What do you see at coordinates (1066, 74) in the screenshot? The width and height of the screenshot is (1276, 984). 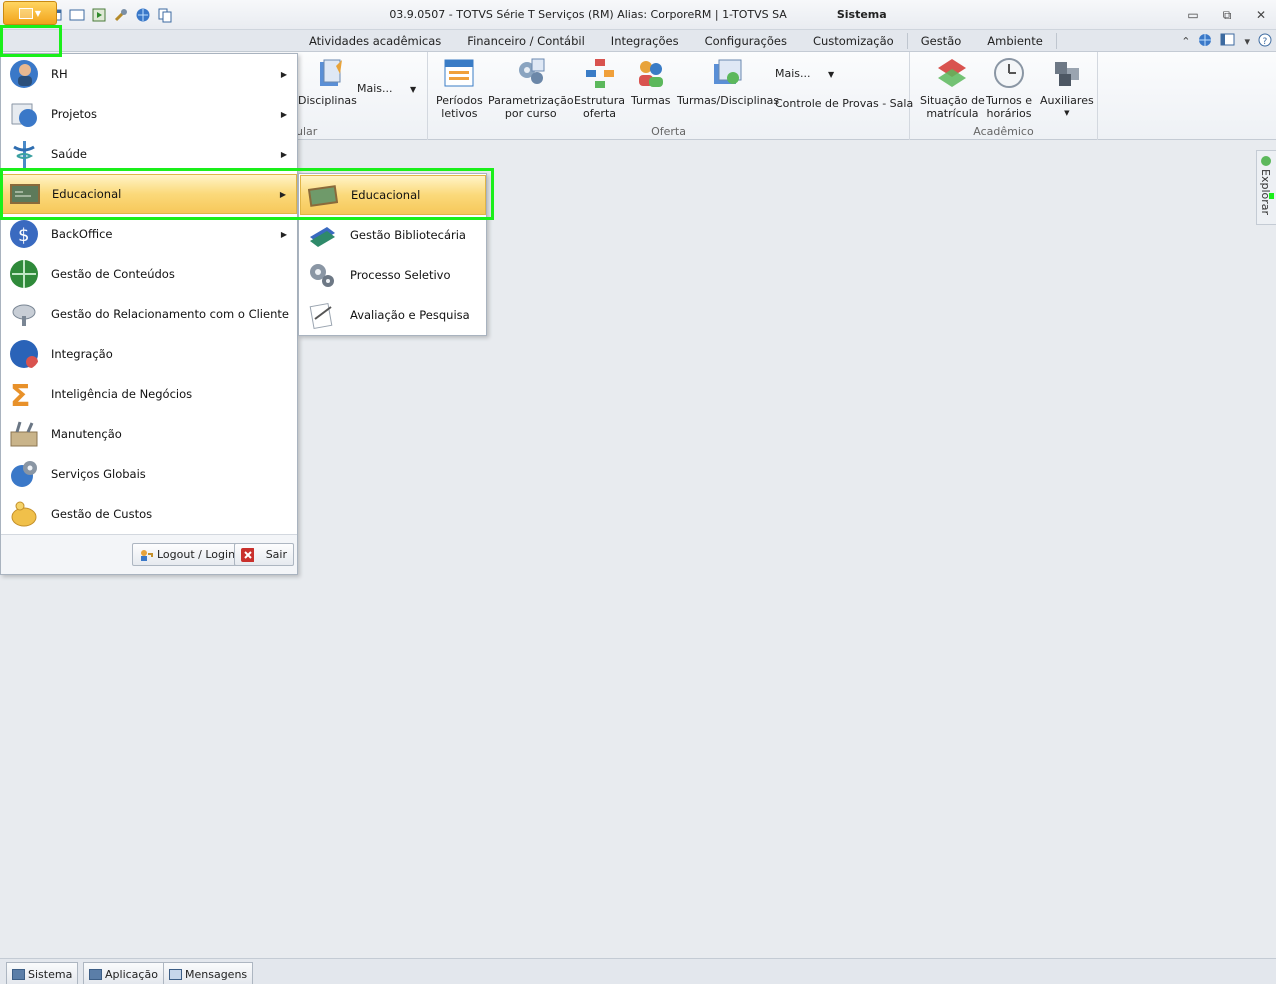 I see `cubes-icon` at bounding box center [1066, 74].